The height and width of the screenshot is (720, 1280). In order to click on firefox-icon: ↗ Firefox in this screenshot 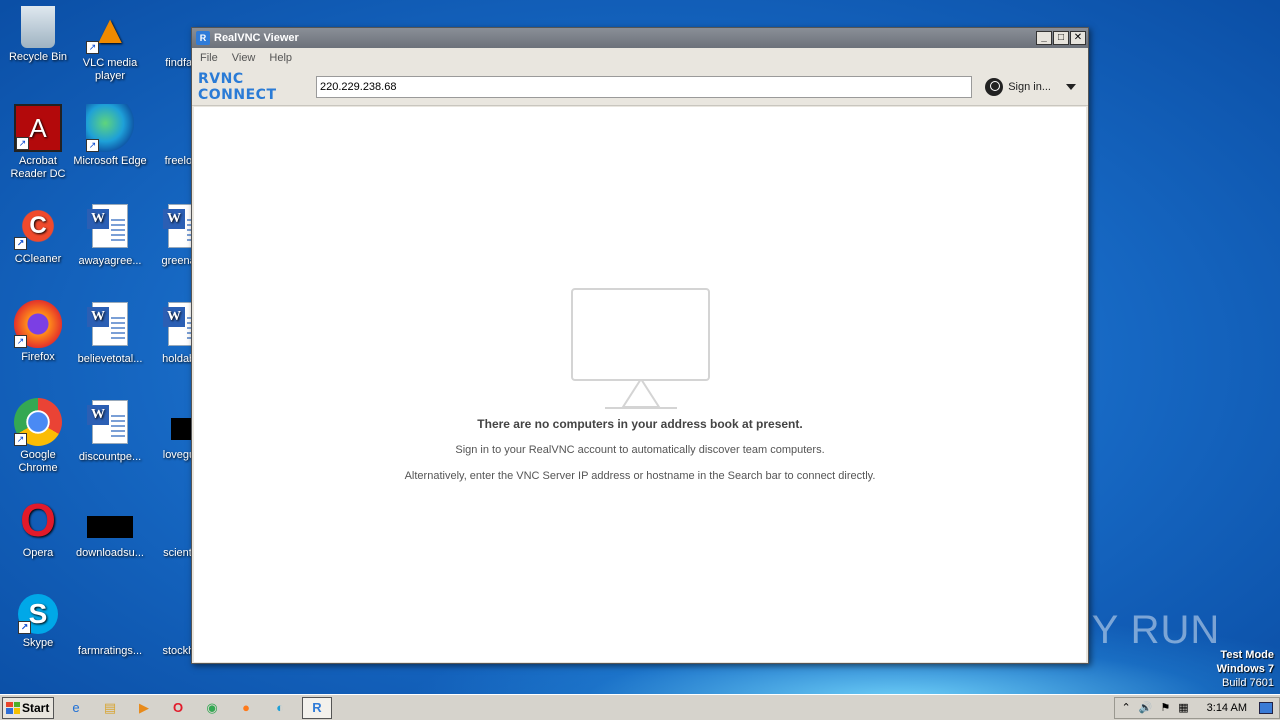, I will do `click(38, 332)`.